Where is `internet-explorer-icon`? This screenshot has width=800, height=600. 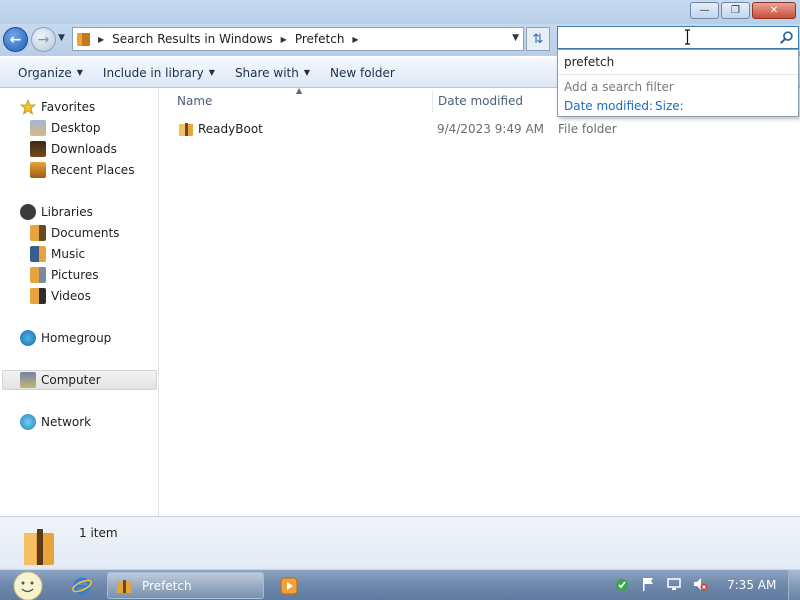
internet-explorer-icon is located at coordinates (82, 586).